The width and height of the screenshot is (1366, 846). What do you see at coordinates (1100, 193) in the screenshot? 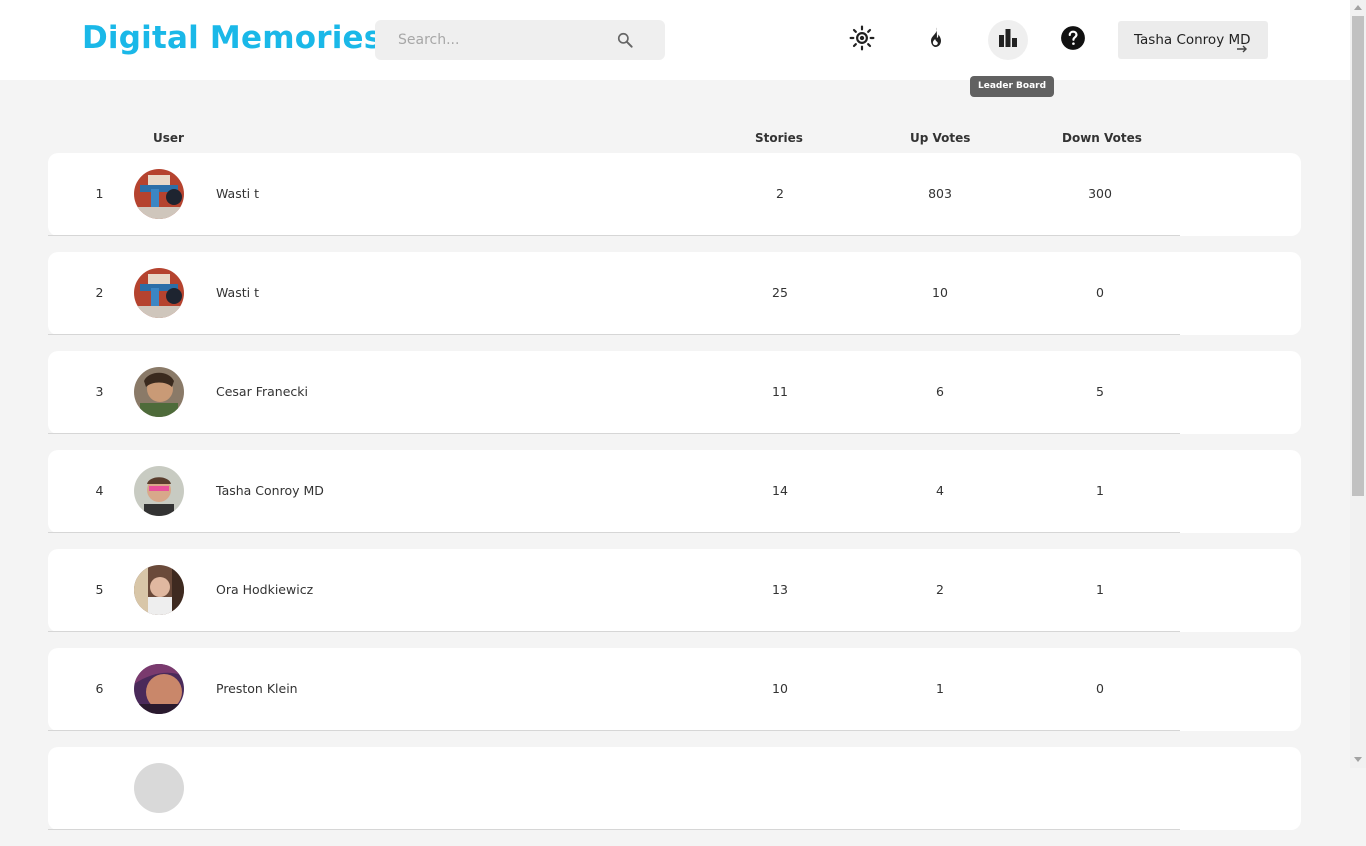
I see `down-votes-count: 300` at bounding box center [1100, 193].